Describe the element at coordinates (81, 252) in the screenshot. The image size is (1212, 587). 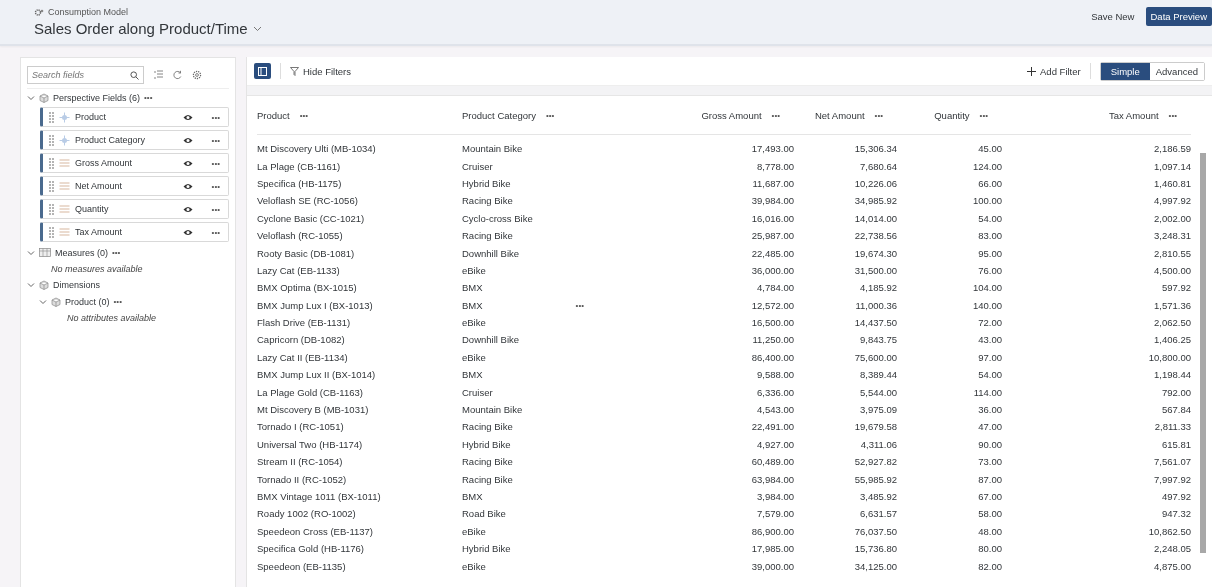
I see `tree-node: Measures (0)` at that location.